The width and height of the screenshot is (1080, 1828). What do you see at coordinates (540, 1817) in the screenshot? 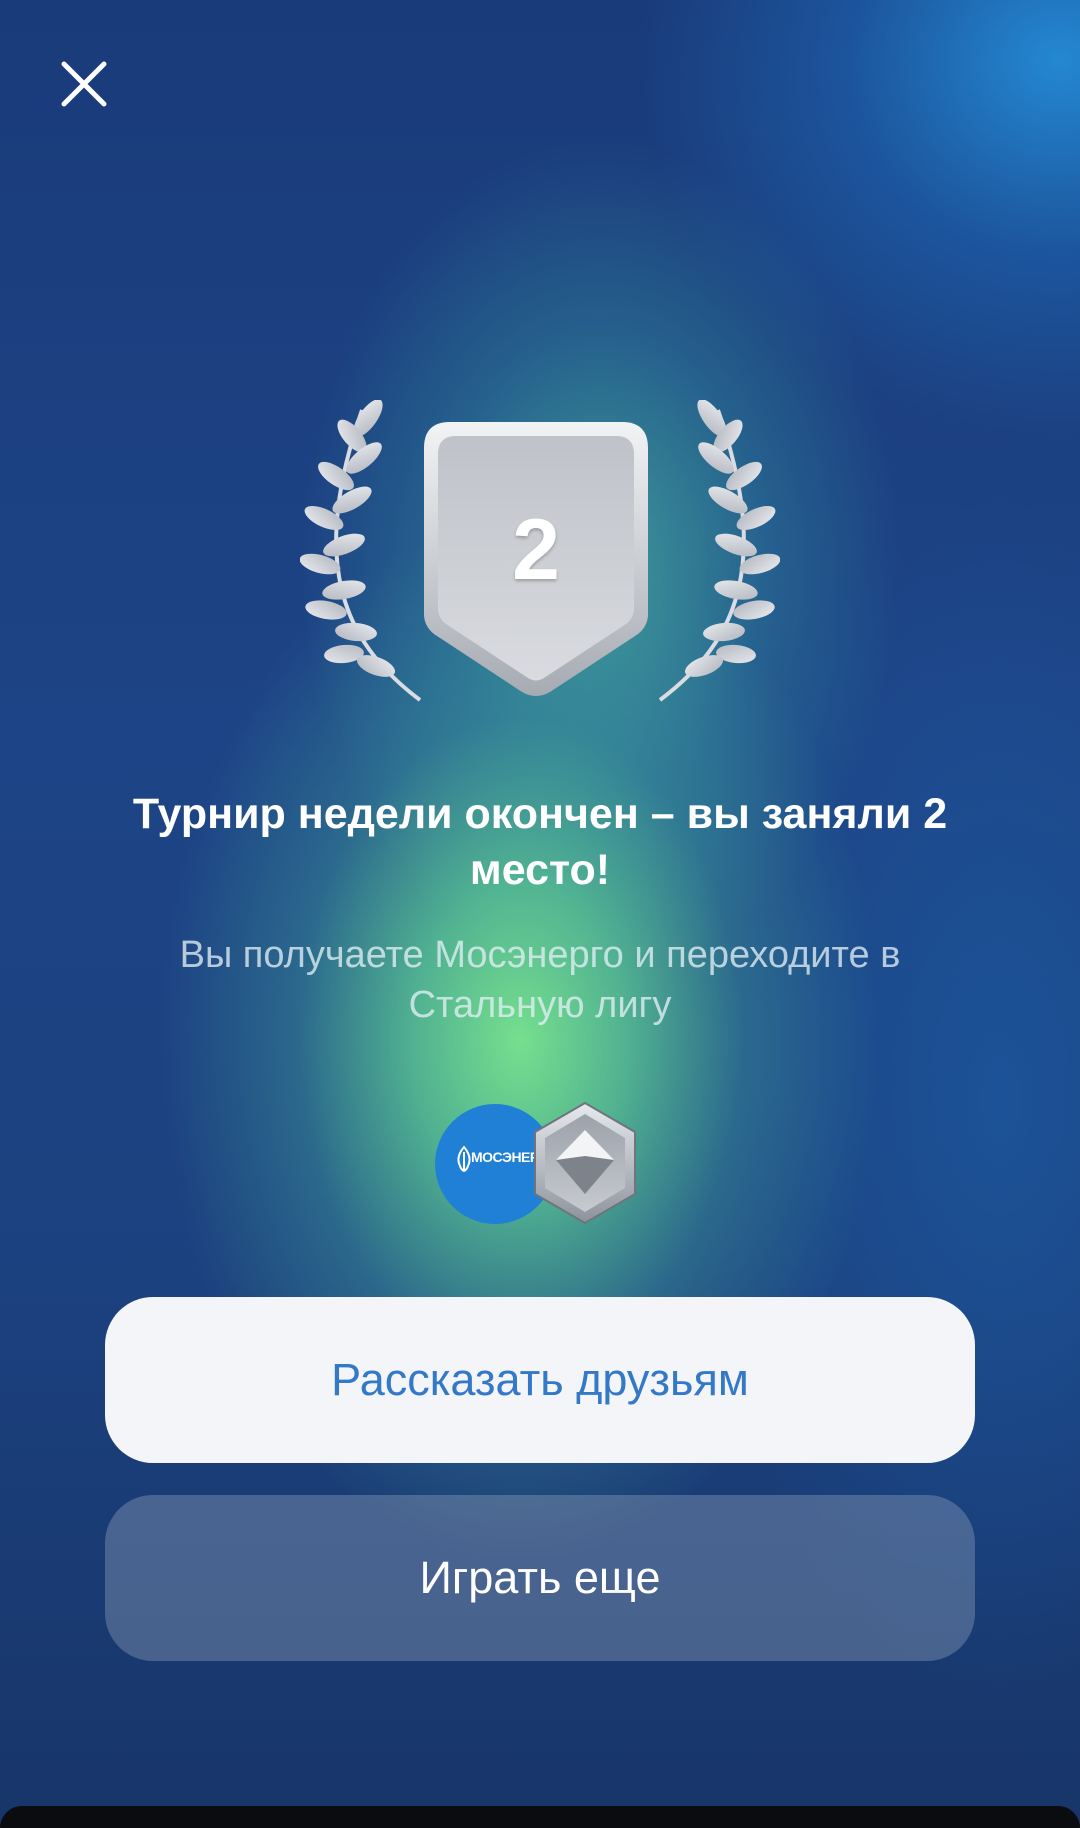
I see `bottom-sheet-edge` at bounding box center [540, 1817].